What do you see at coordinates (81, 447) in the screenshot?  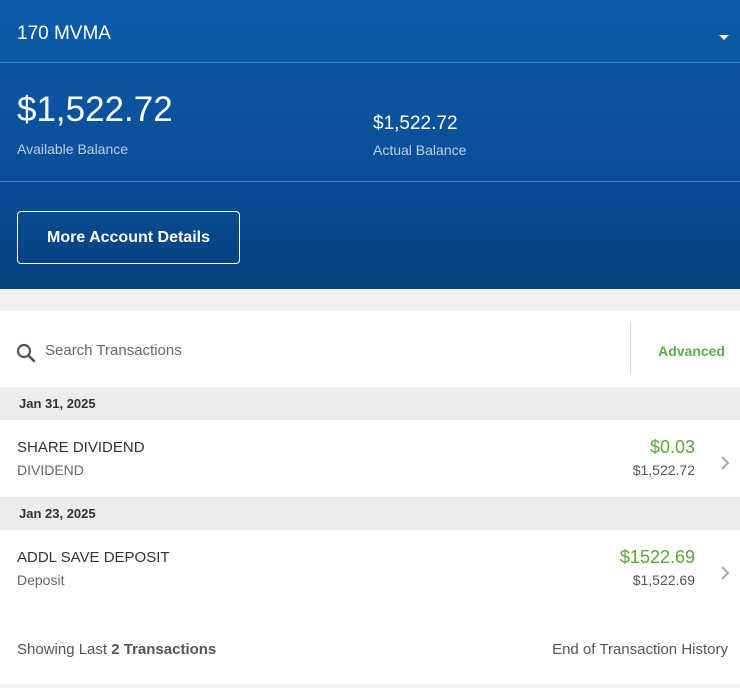 I see `transaction-description: SHARE DIVIDEND` at bounding box center [81, 447].